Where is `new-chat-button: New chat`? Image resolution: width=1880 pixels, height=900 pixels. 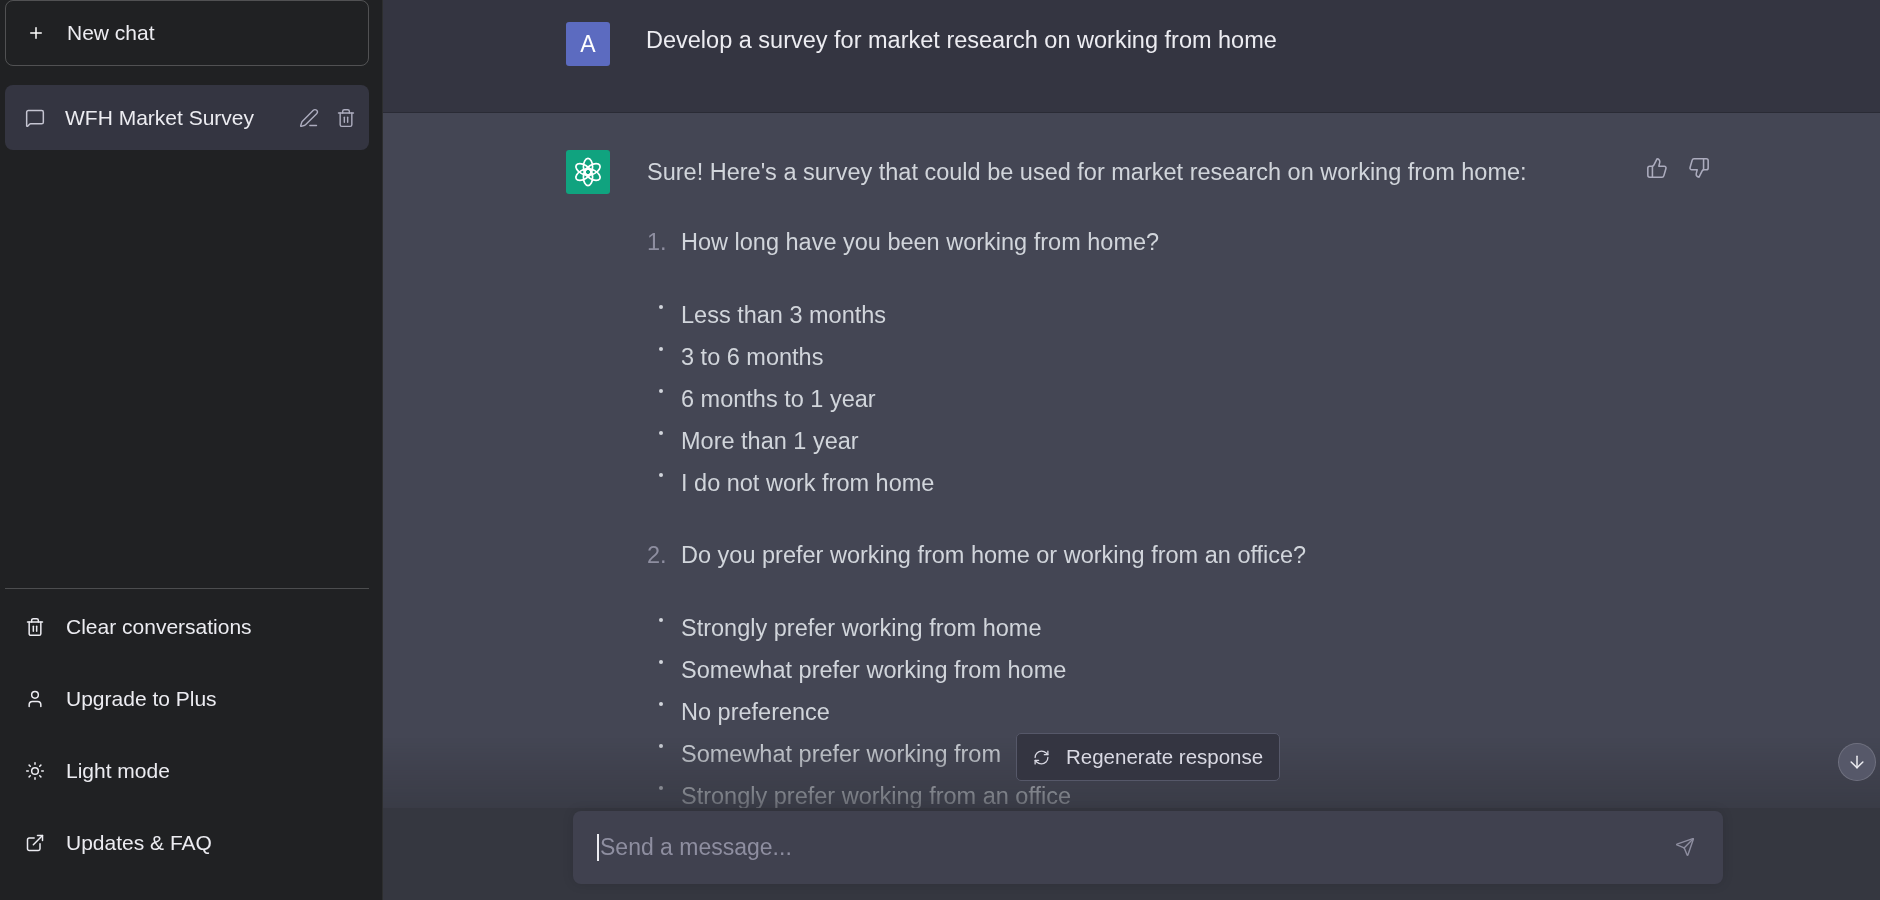 new-chat-button: New chat is located at coordinates (187, 33).